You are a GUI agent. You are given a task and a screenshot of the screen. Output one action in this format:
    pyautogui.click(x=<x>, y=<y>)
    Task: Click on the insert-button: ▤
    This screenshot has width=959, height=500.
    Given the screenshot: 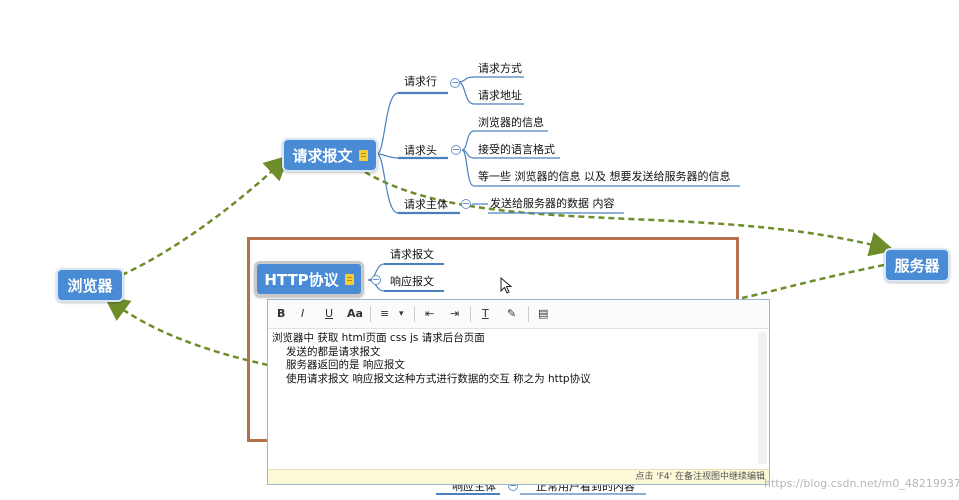 What is the action you would take?
    pyautogui.click(x=543, y=314)
    